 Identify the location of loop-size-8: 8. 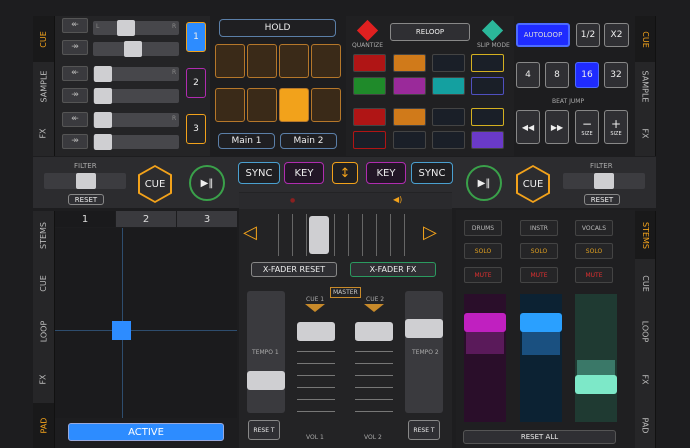
(557, 75).